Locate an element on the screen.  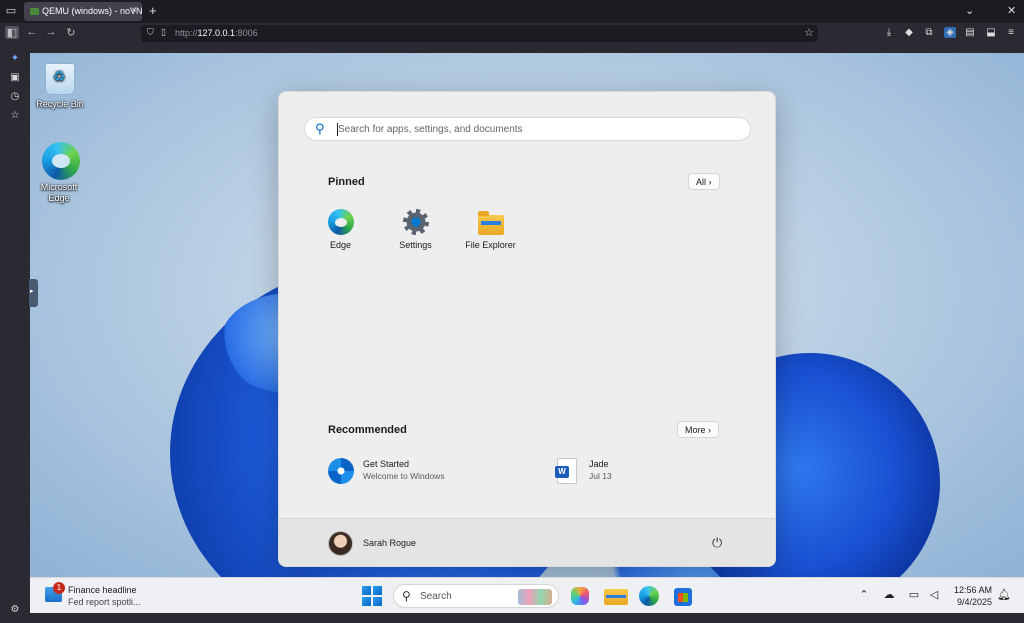
extensions-puzzle-icon: ⧉ is located at coordinates (929, 32).